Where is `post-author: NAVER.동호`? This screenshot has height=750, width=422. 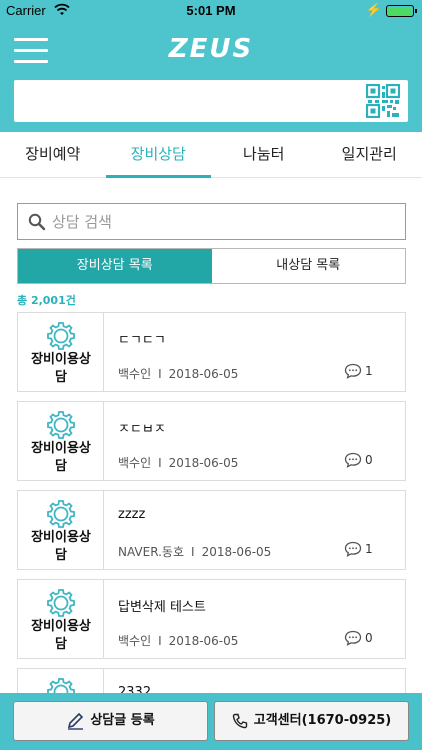
post-author: NAVER.동호 is located at coordinates (151, 552).